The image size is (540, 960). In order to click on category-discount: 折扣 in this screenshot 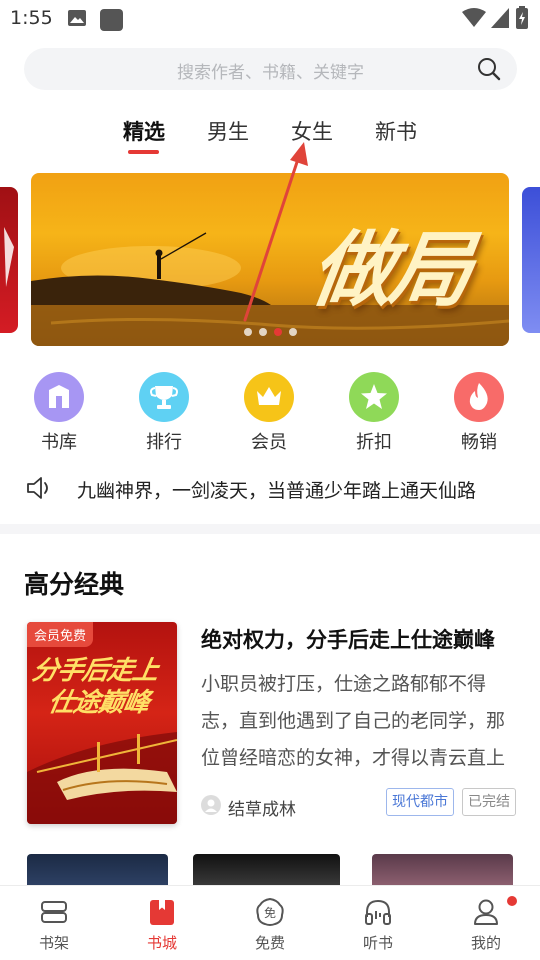, I will do `click(374, 413)`.